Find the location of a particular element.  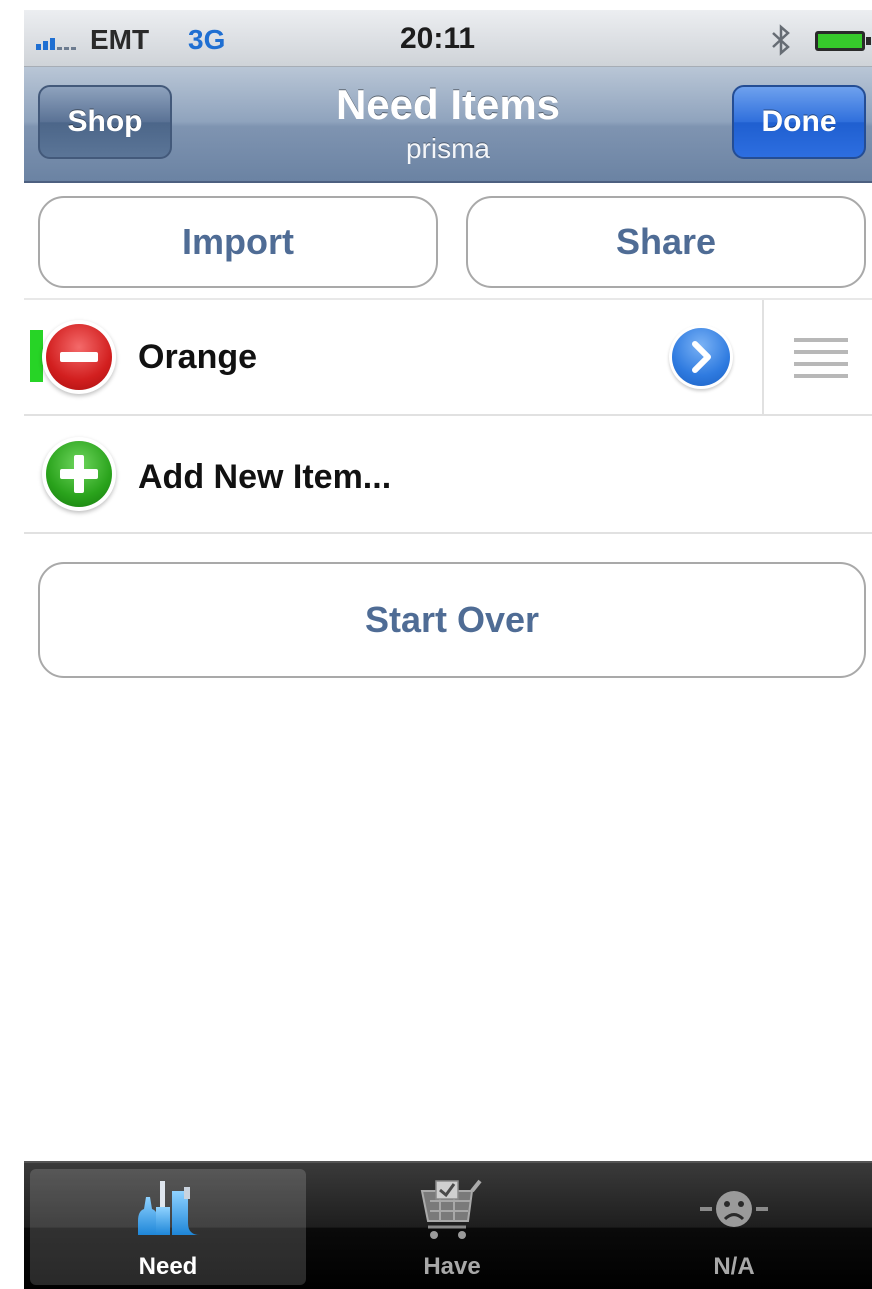

bluetooth-icon is located at coordinates (781, 40).